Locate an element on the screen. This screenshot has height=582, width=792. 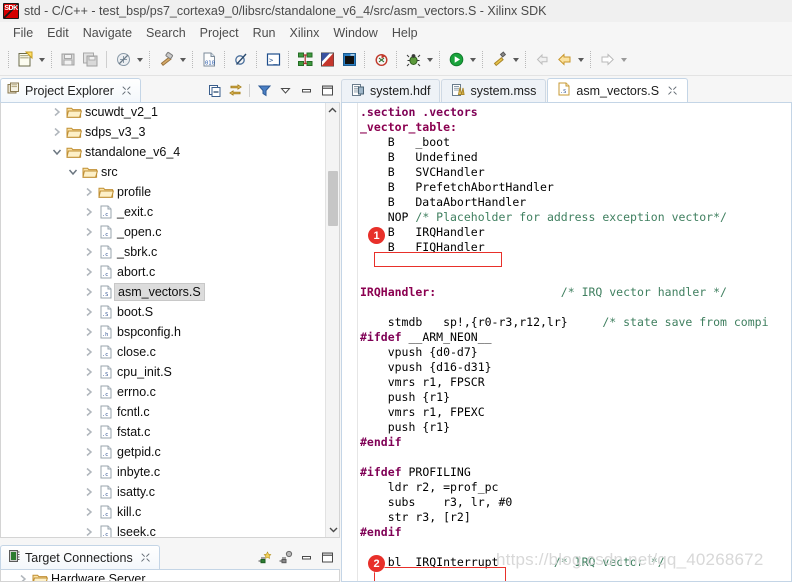
skip-breakpoints-icon is located at coordinates (241, 60).